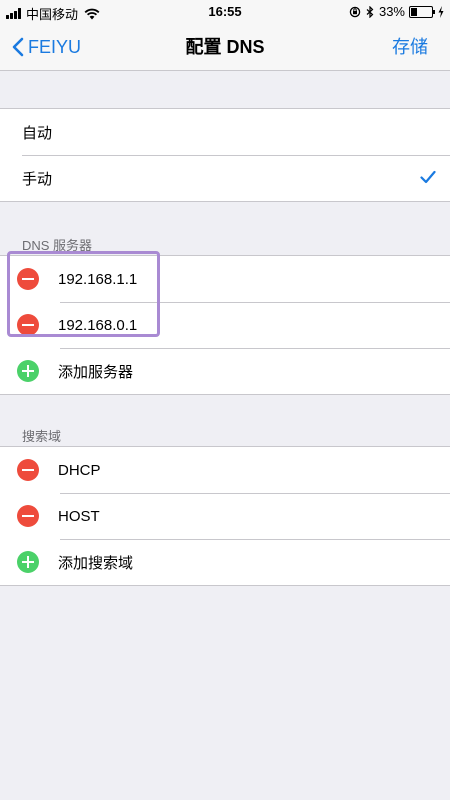  What do you see at coordinates (225, 371) in the screenshot?
I see `add-server-button: 添加服务器` at bounding box center [225, 371].